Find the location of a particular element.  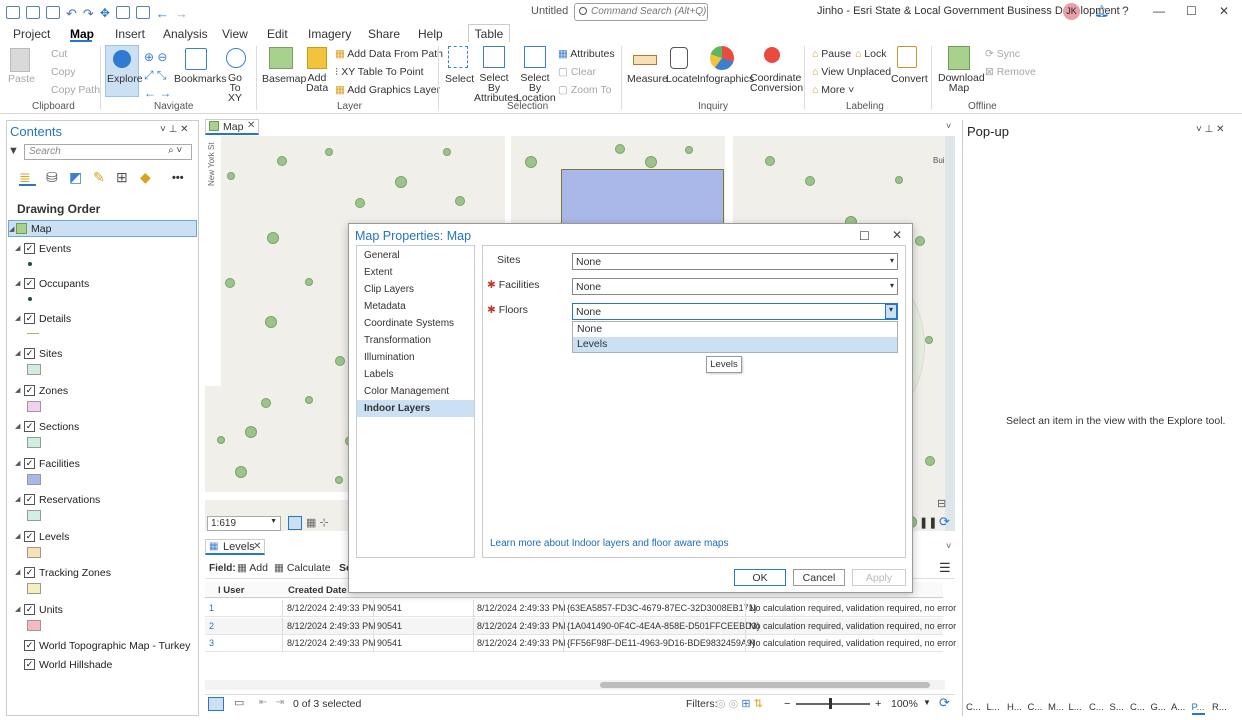

dialog-nav-item: Indoor Layers is located at coordinates (415, 408).